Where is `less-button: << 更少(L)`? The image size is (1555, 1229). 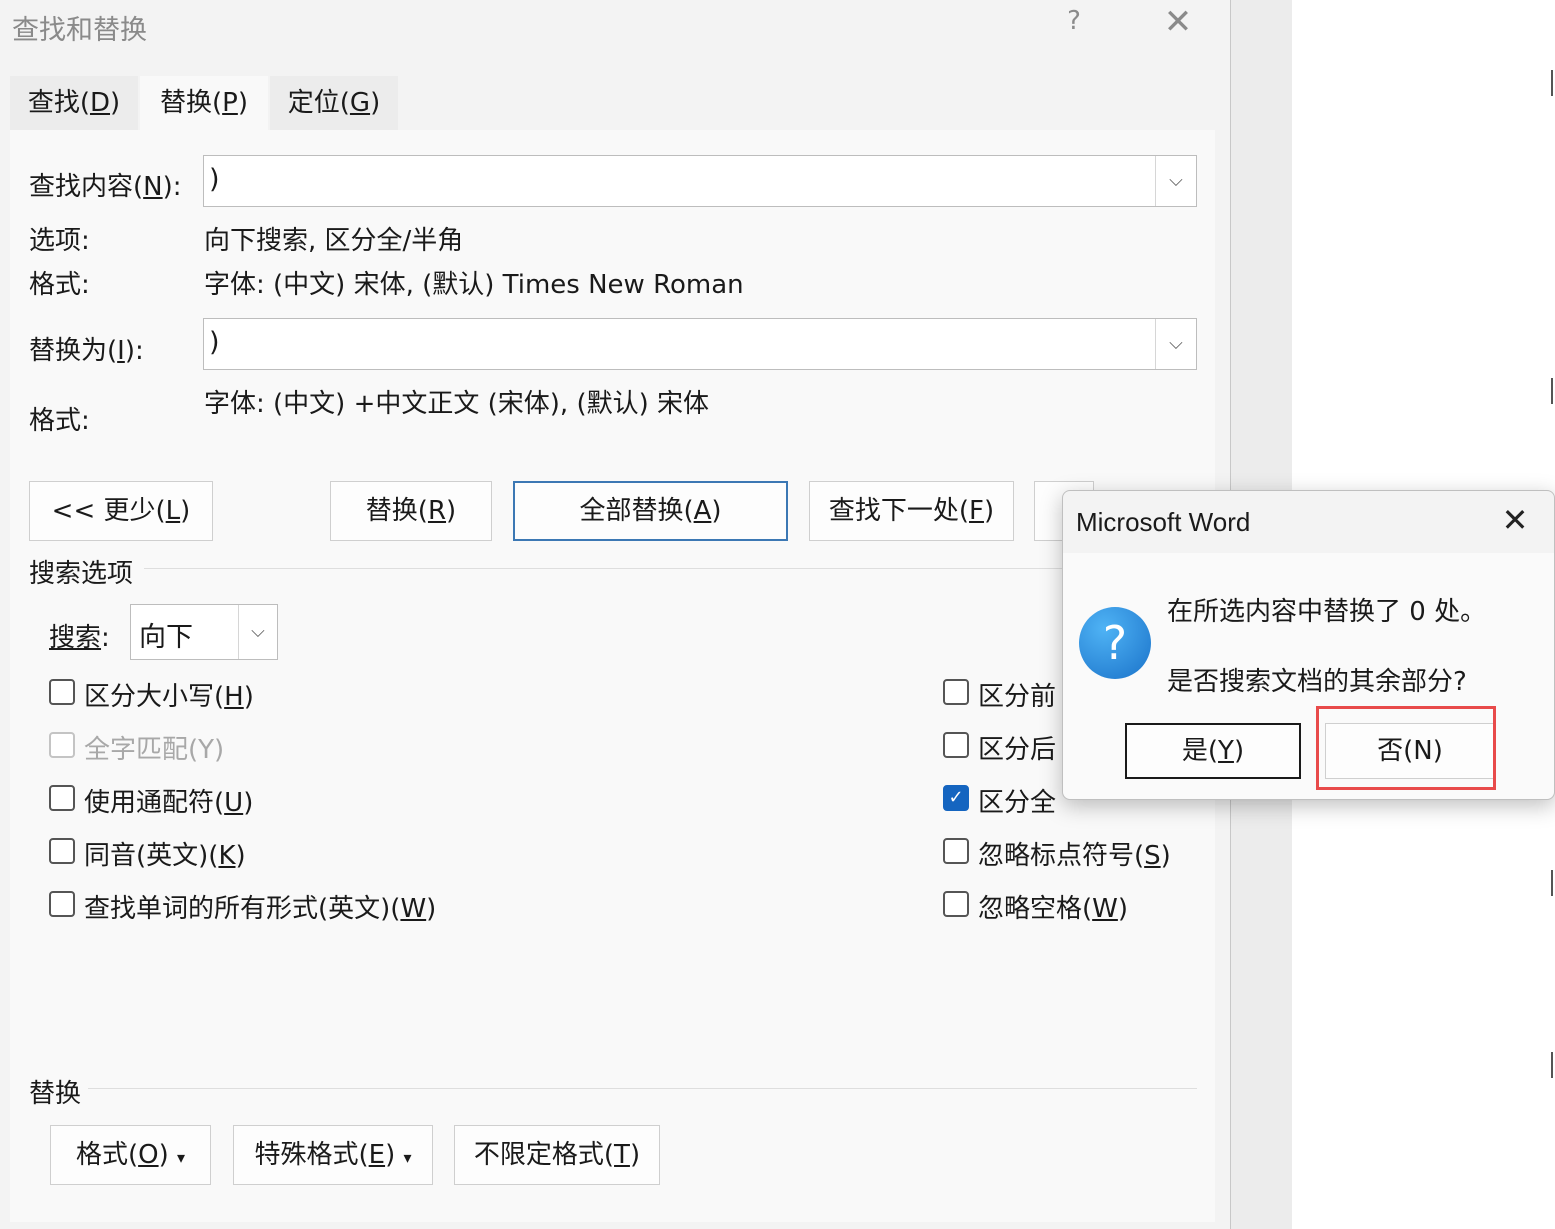
less-button: << 更少(L) is located at coordinates (121, 511).